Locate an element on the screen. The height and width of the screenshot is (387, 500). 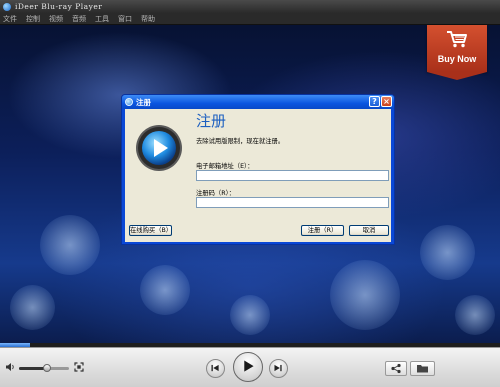
menu-help: 帮助 is located at coordinates (148, 19).